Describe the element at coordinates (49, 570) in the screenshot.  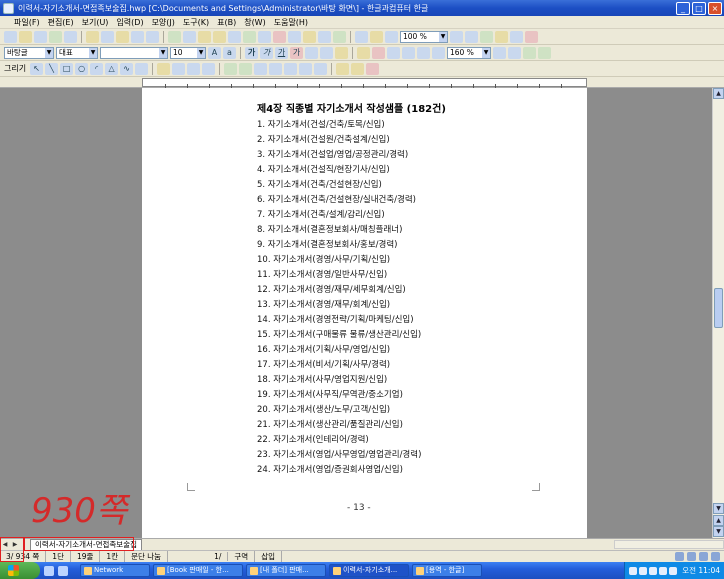
I see `quicklaunch-ie-icon` at that location.